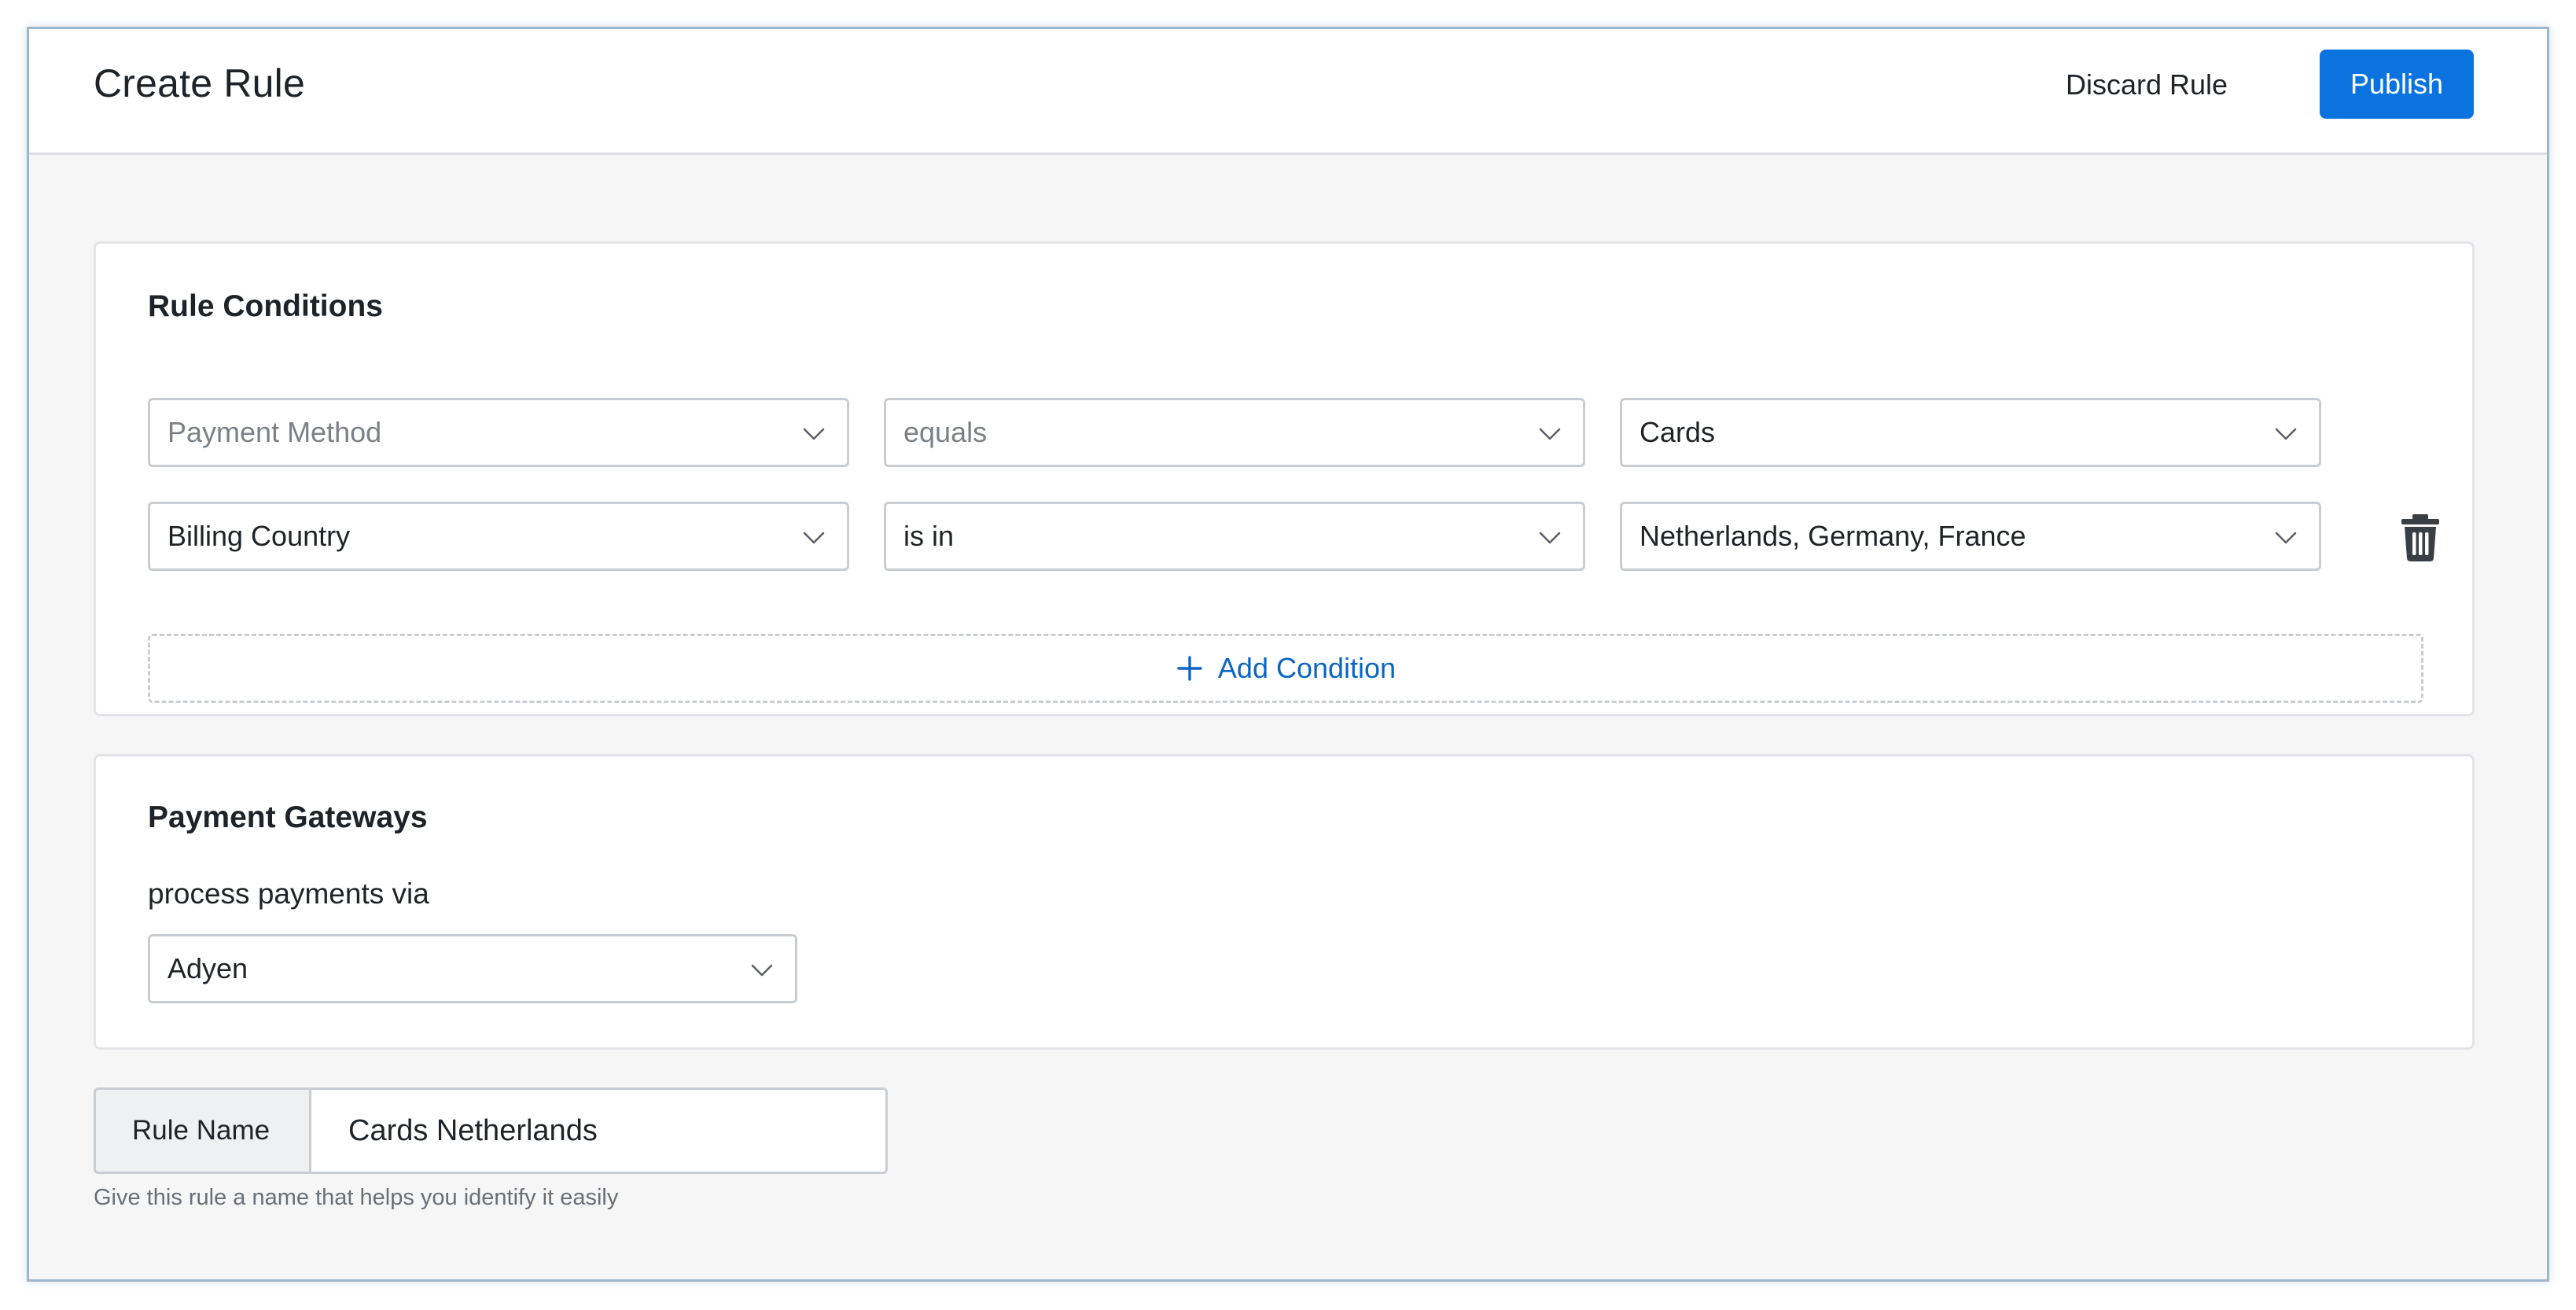 This screenshot has width=2576, height=1310. Describe the element at coordinates (259, 536) in the screenshot. I see `condition-2-field-value: Billing Country` at that location.